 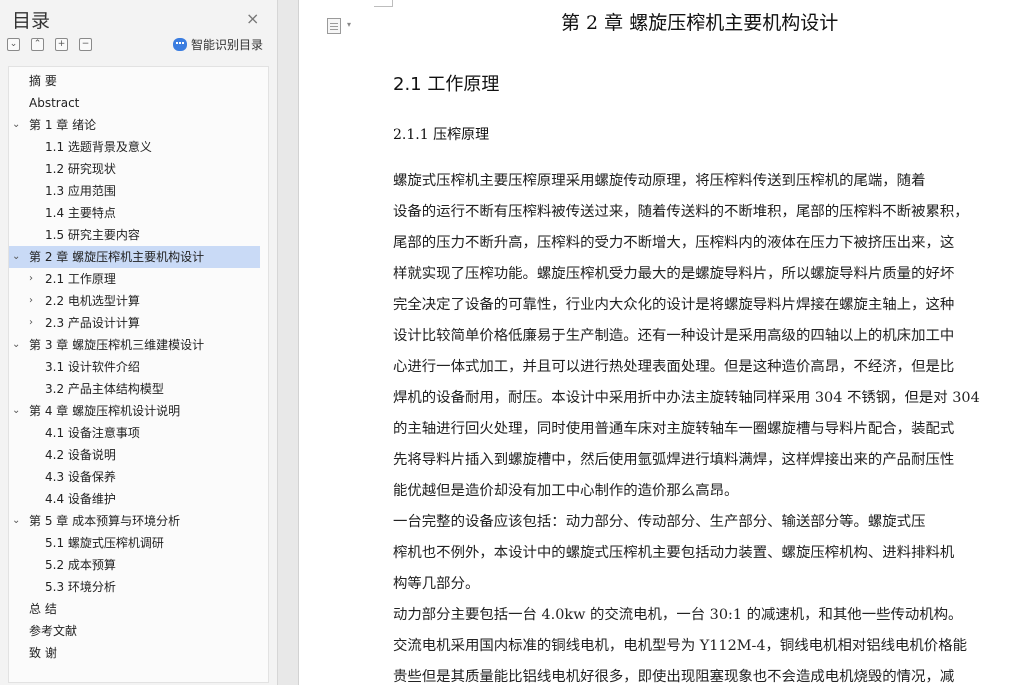 I want to click on toc-item-label: 5.2 成本预算, so click(x=80, y=565).